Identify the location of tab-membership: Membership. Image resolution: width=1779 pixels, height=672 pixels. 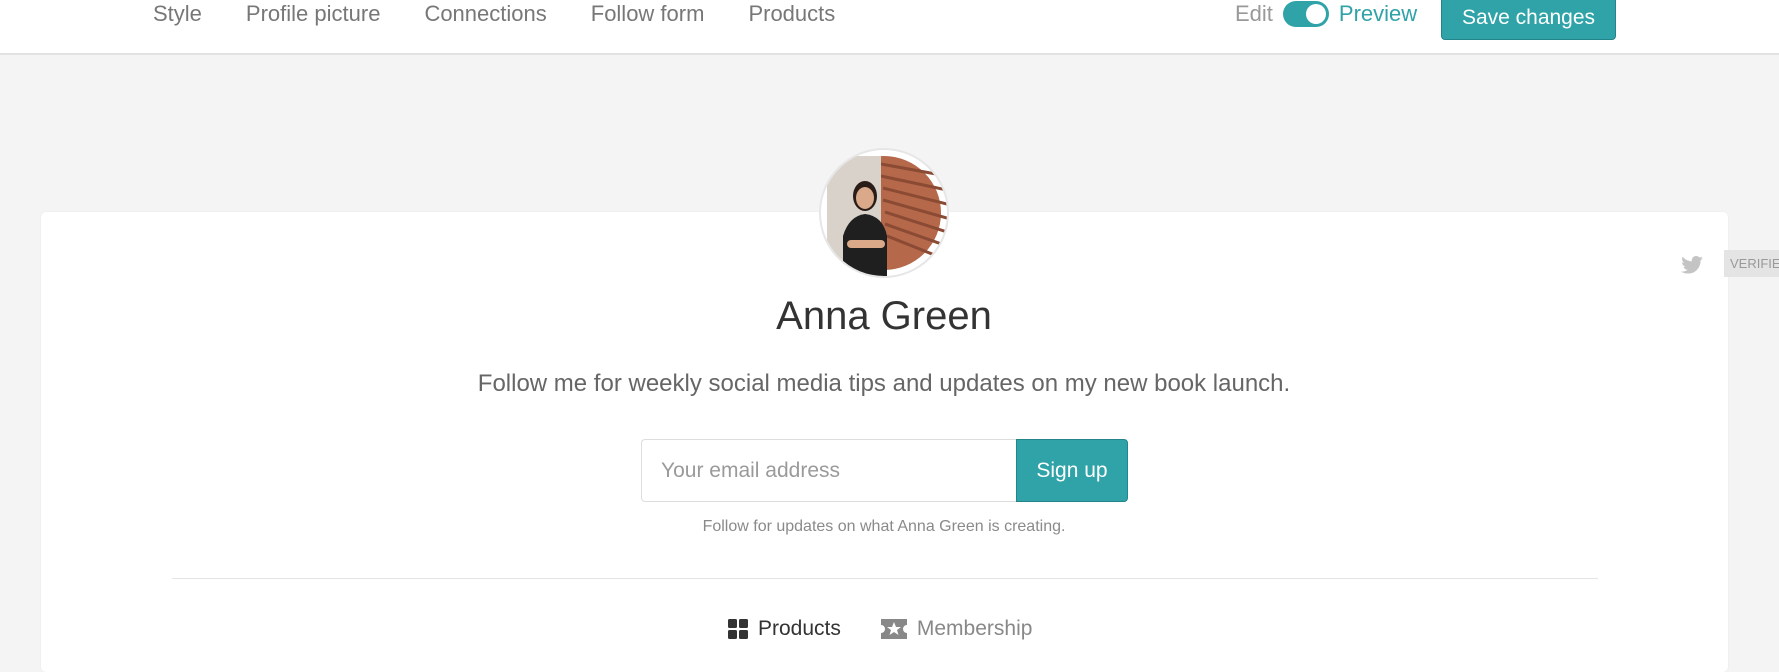
(956, 629).